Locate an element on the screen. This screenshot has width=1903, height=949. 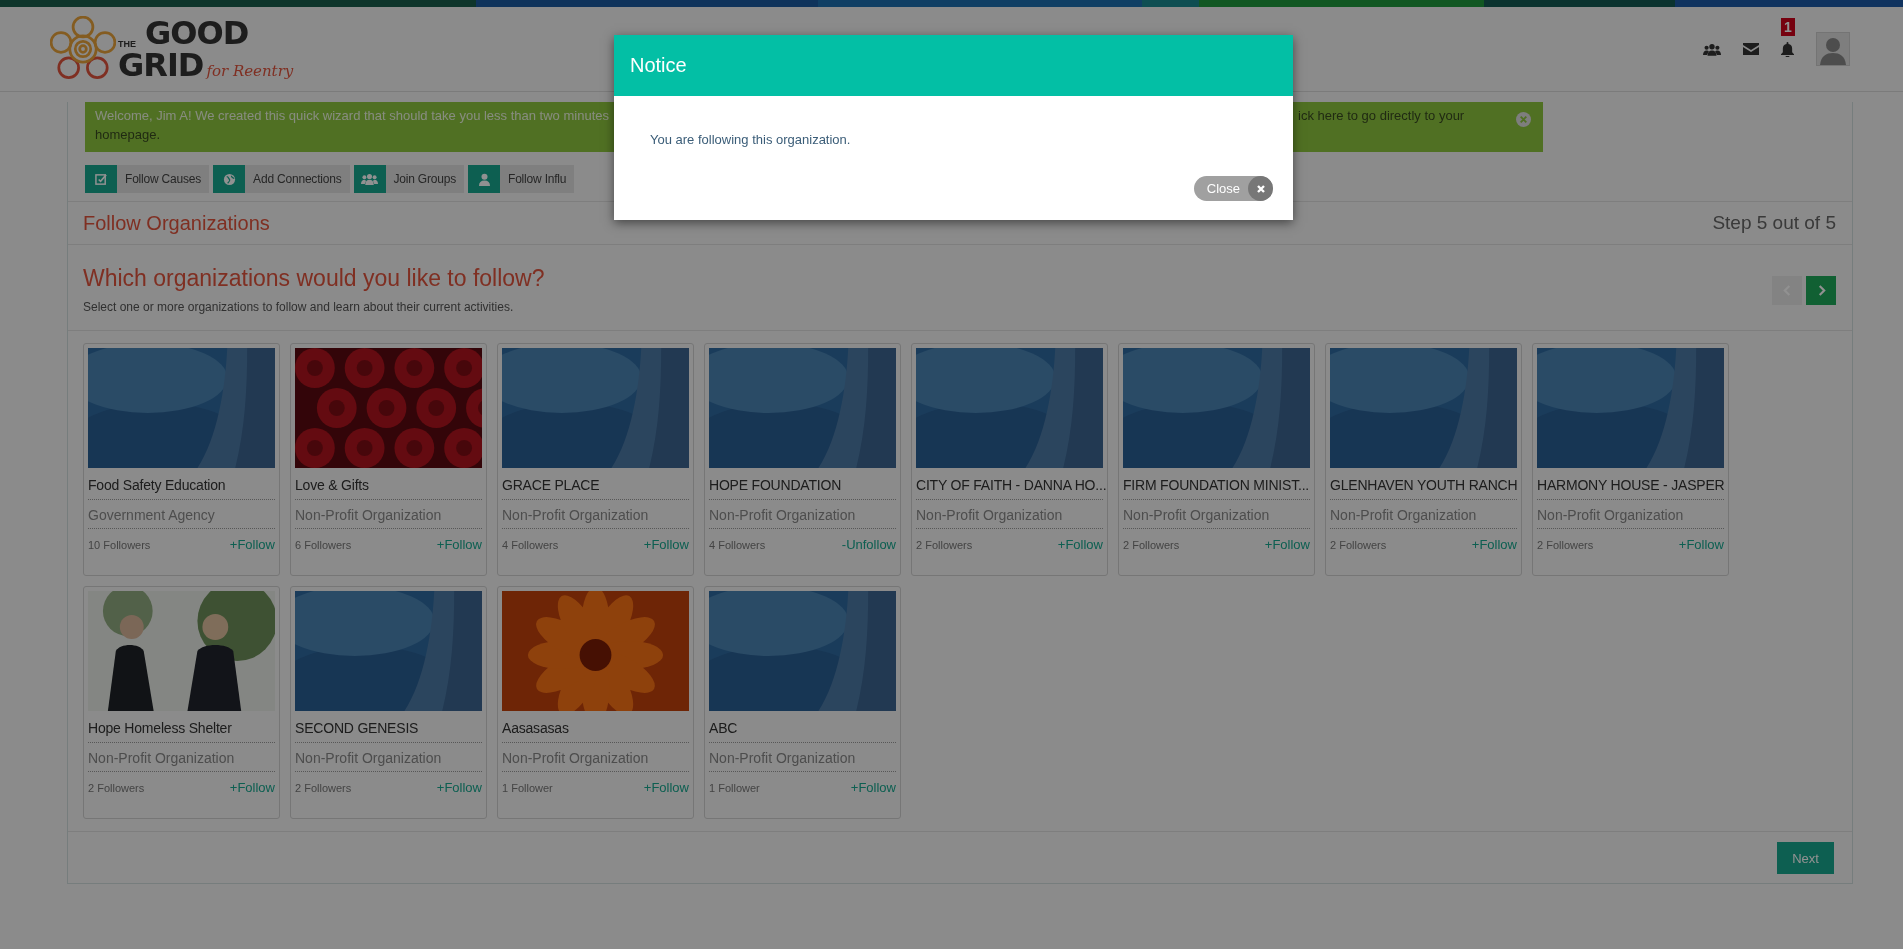
close-button: Close is located at coordinates (1233, 188).